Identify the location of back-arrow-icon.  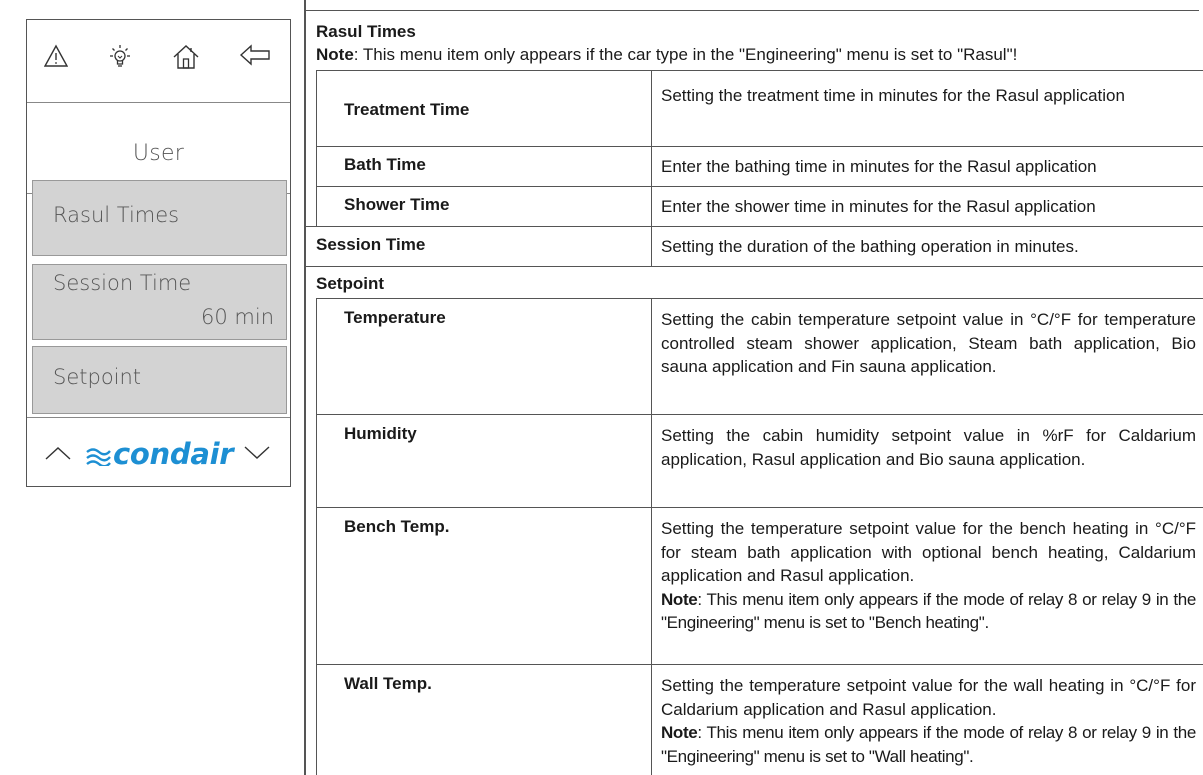
(255, 55).